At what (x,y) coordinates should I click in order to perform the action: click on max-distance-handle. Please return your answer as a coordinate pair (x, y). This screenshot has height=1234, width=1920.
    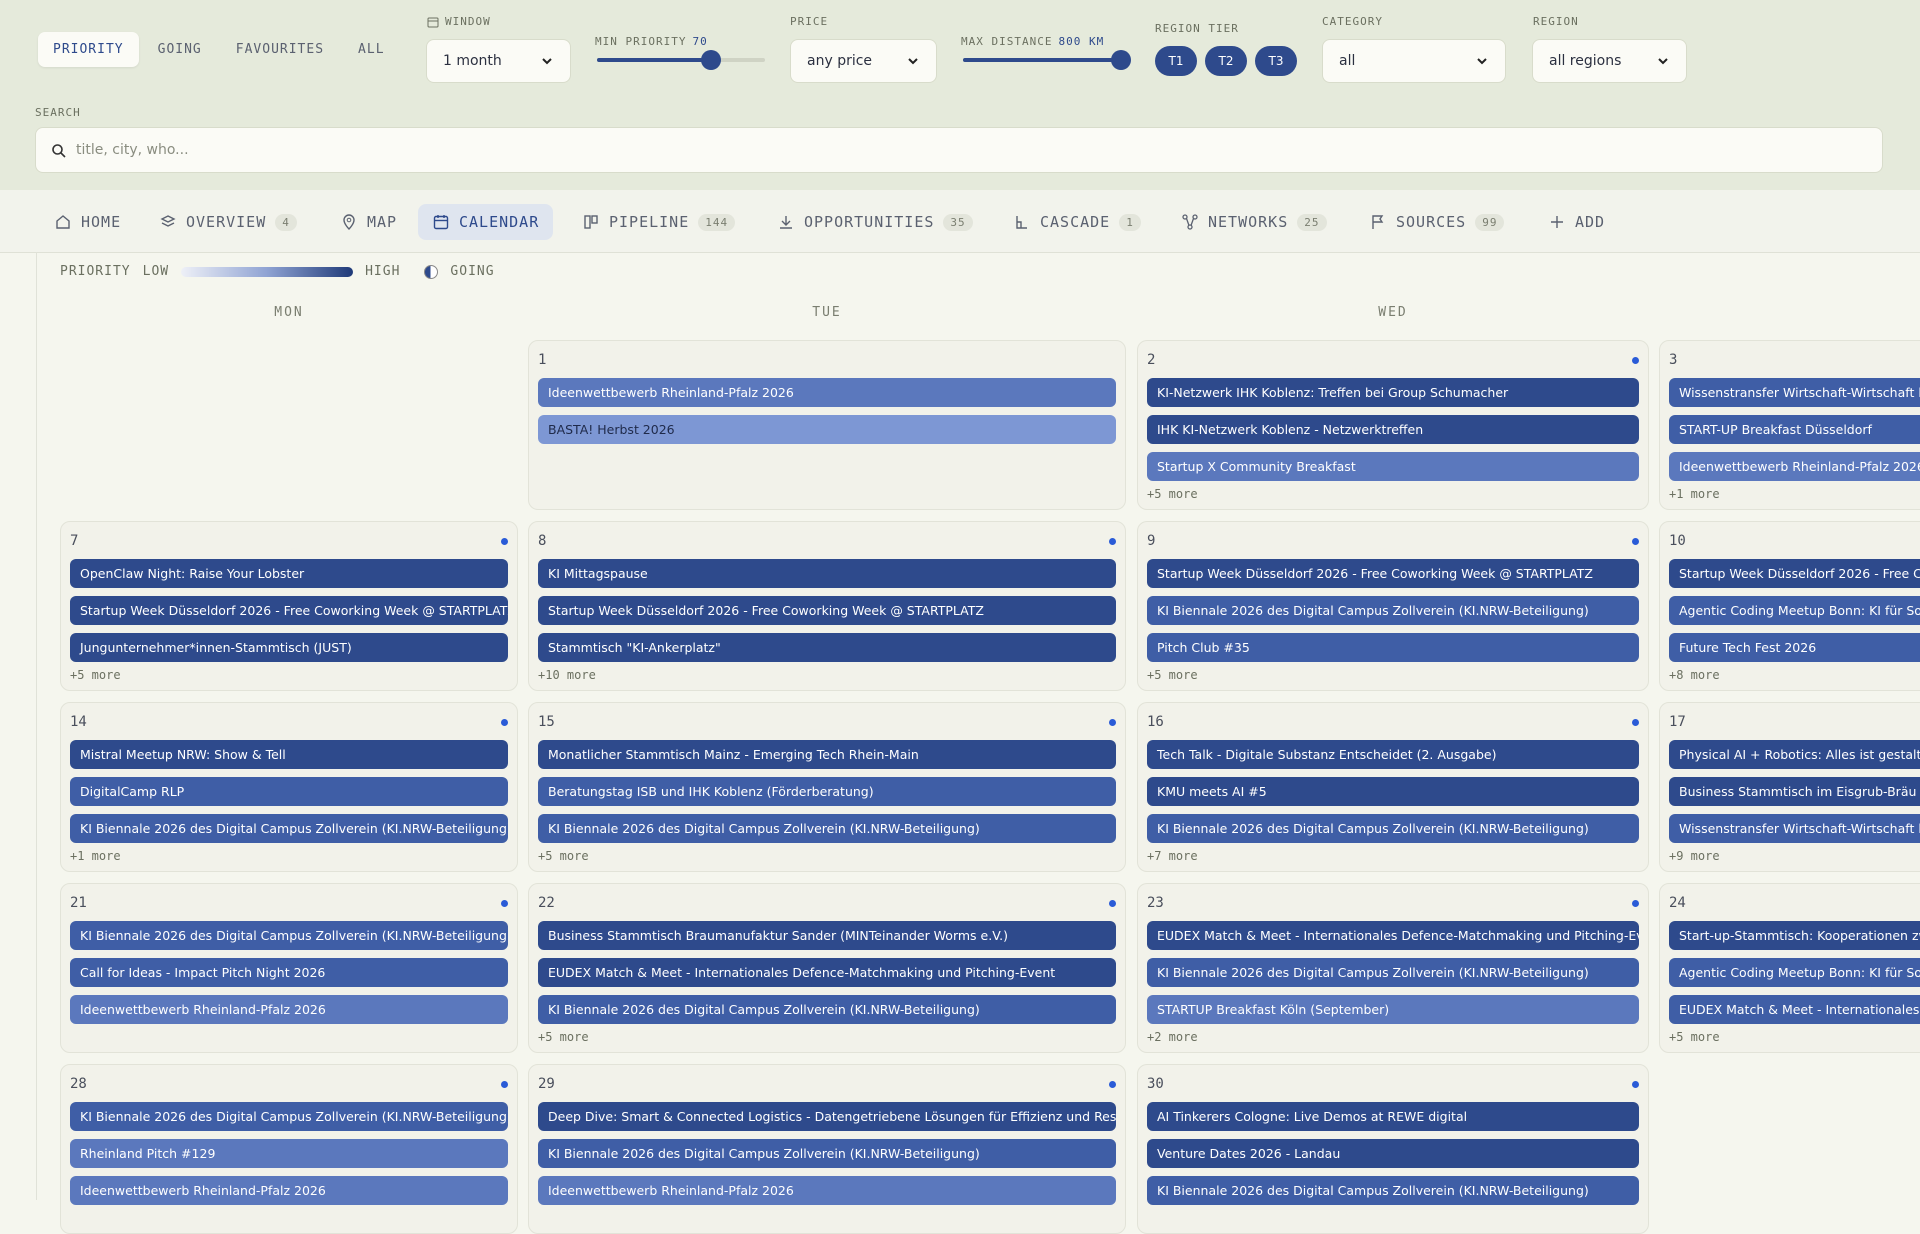
    Looking at the image, I should click on (1121, 60).